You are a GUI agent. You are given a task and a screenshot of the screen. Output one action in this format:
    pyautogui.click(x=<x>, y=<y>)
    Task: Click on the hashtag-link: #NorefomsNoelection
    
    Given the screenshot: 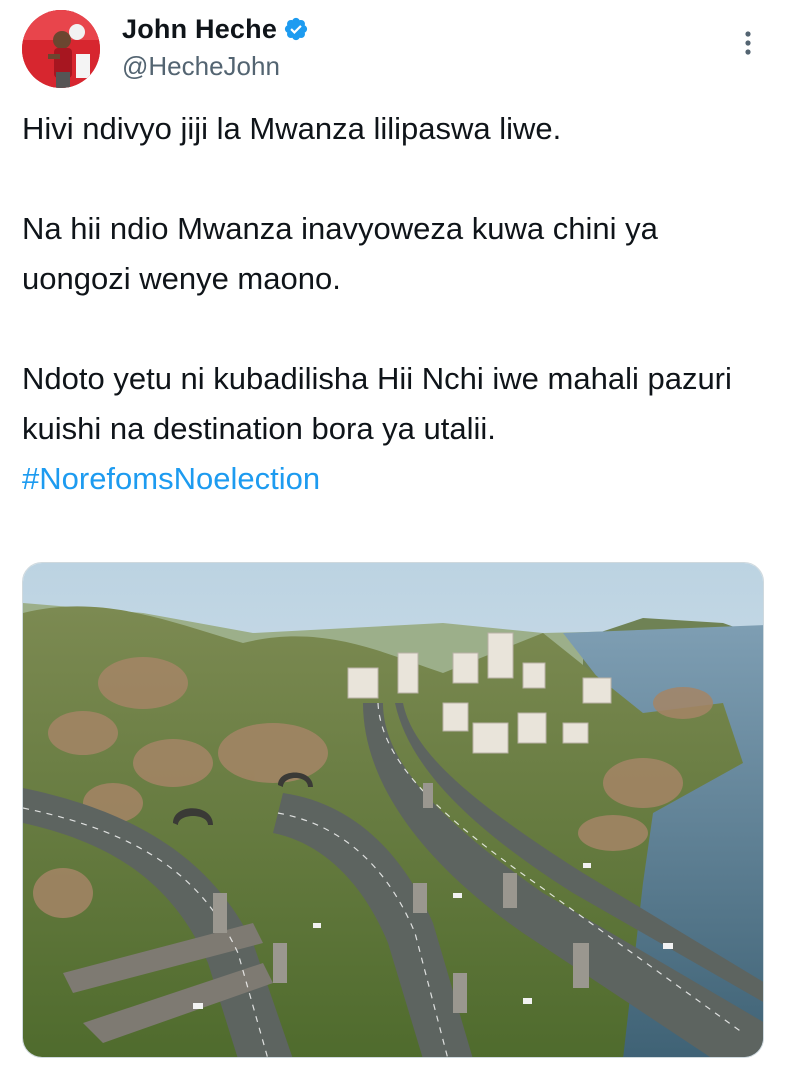 What is the action you would take?
    pyautogui.click(x=392, y=479)
    